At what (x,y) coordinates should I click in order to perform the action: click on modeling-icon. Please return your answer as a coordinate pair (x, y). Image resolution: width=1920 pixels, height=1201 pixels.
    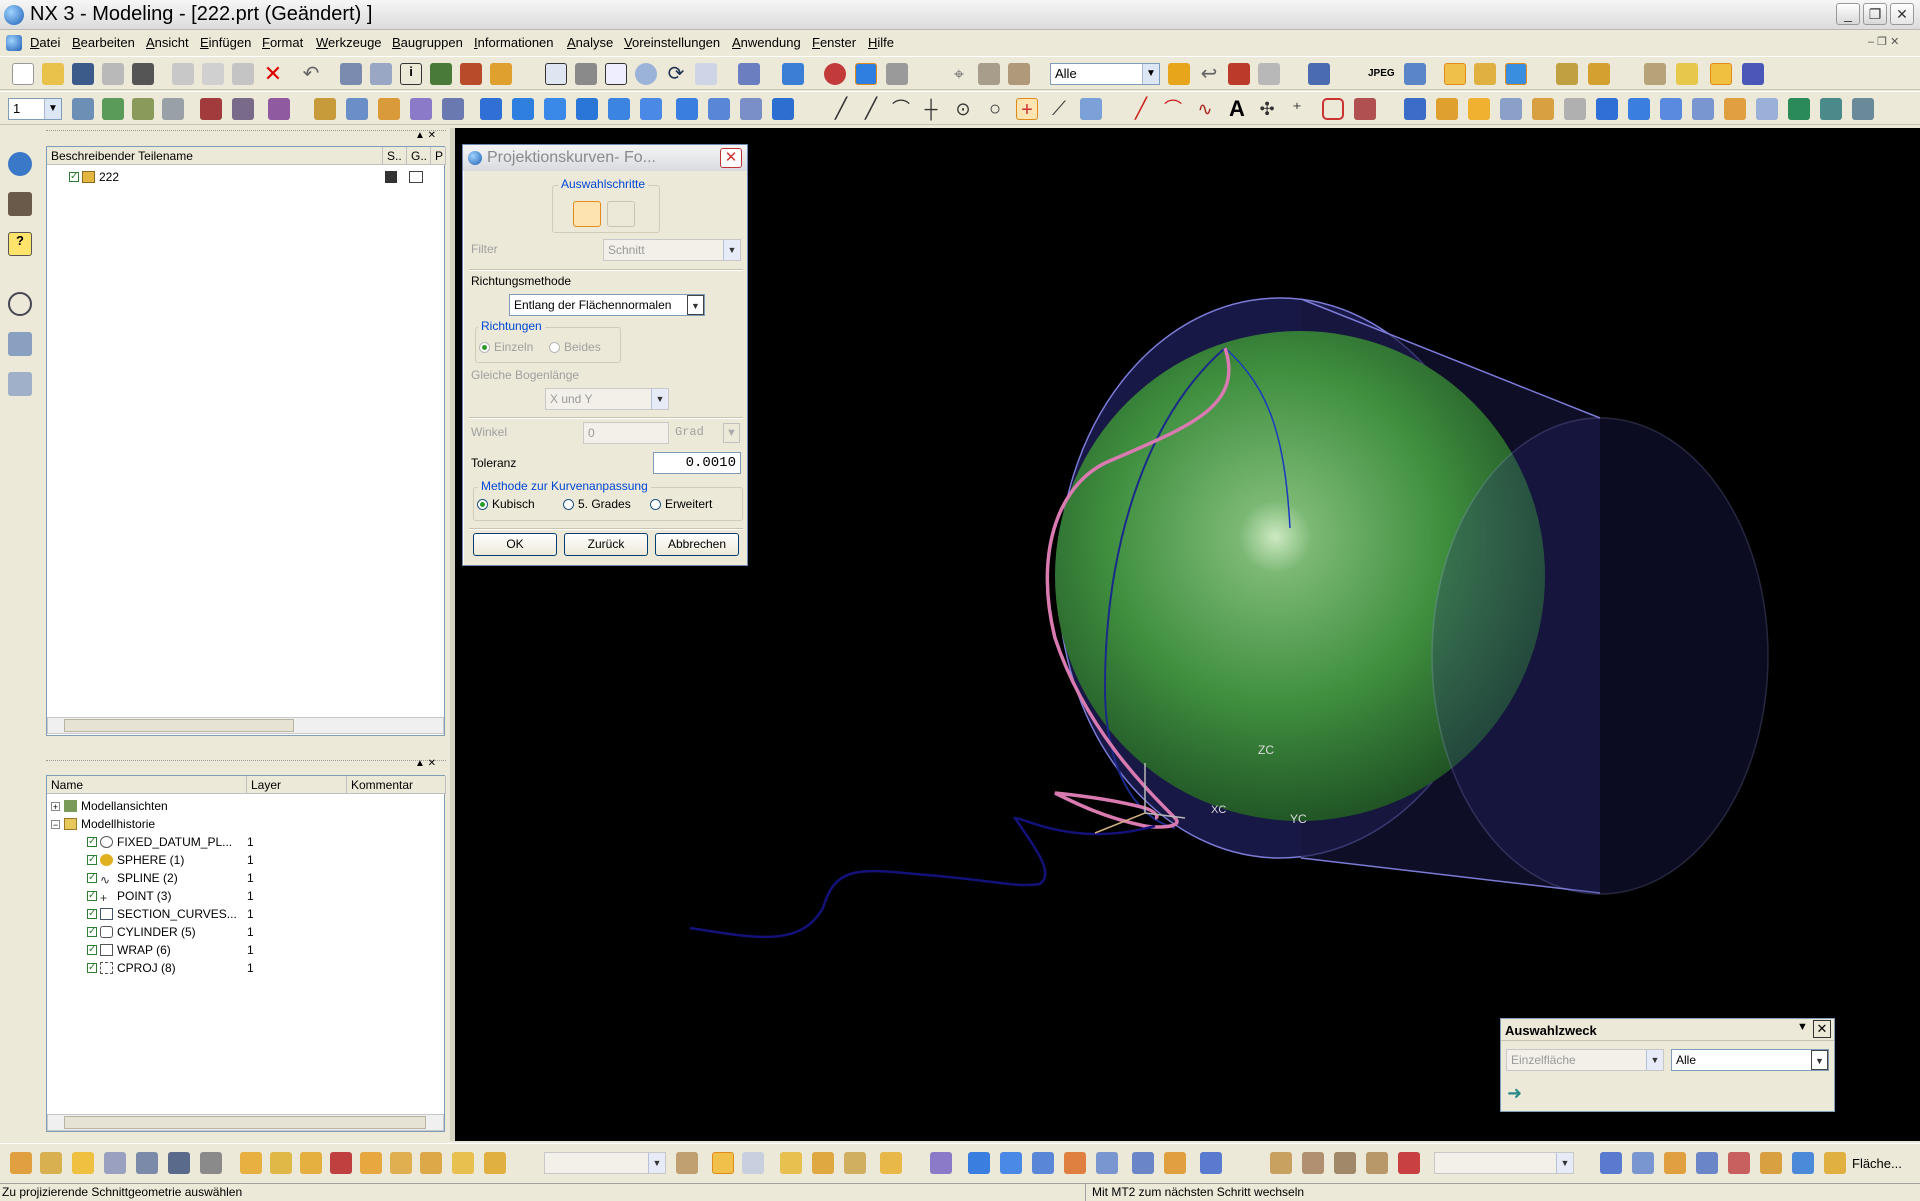
    Looking at the image, I should click on (1455, 74).